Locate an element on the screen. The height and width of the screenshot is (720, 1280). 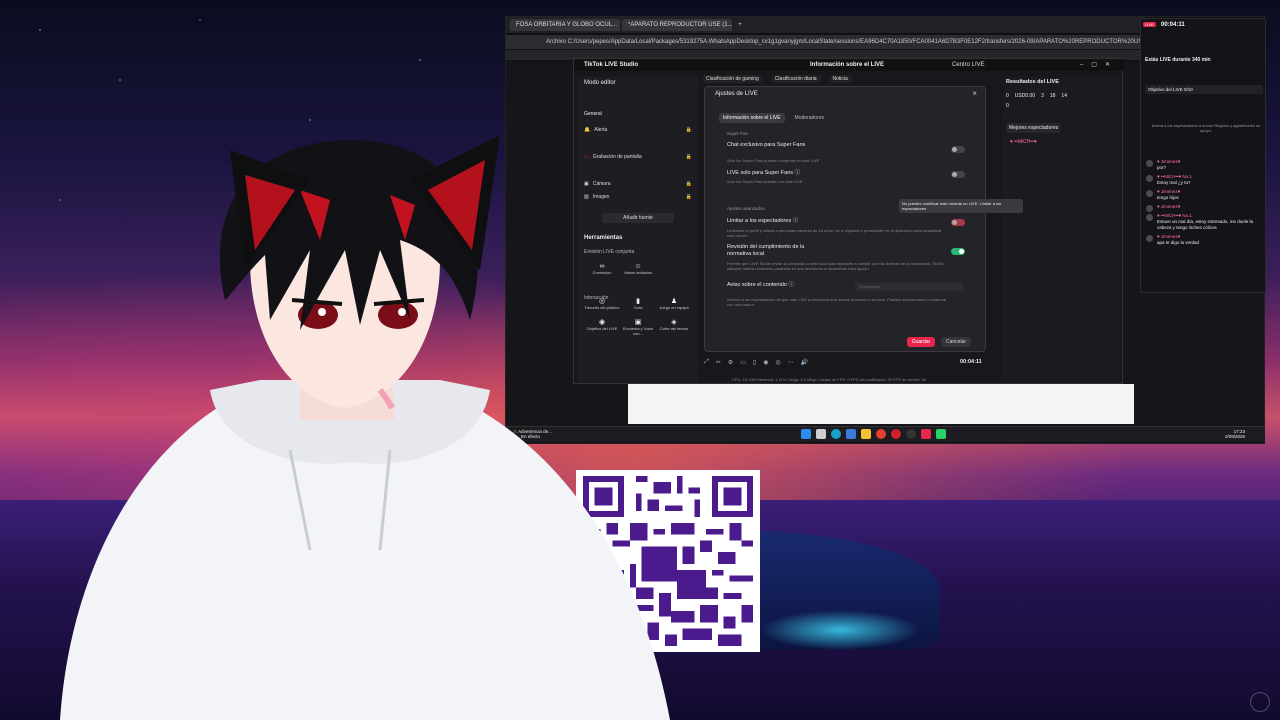
top-viewer: ♥ ••MiCH••♥ is located at coordinates (1023, 142).